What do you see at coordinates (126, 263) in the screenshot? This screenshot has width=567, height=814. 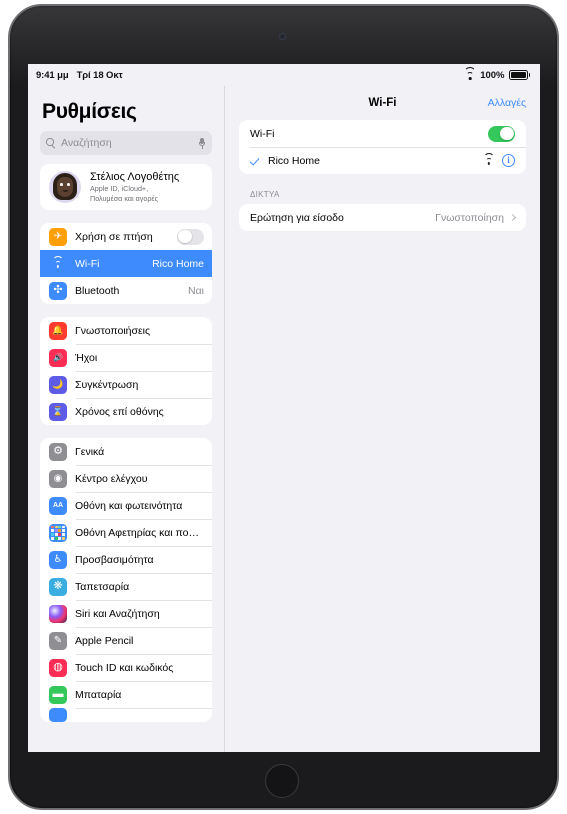 I see `sidebar-item-wifi: Wi-Fi Rico Home` at bounding box center [126, 263].